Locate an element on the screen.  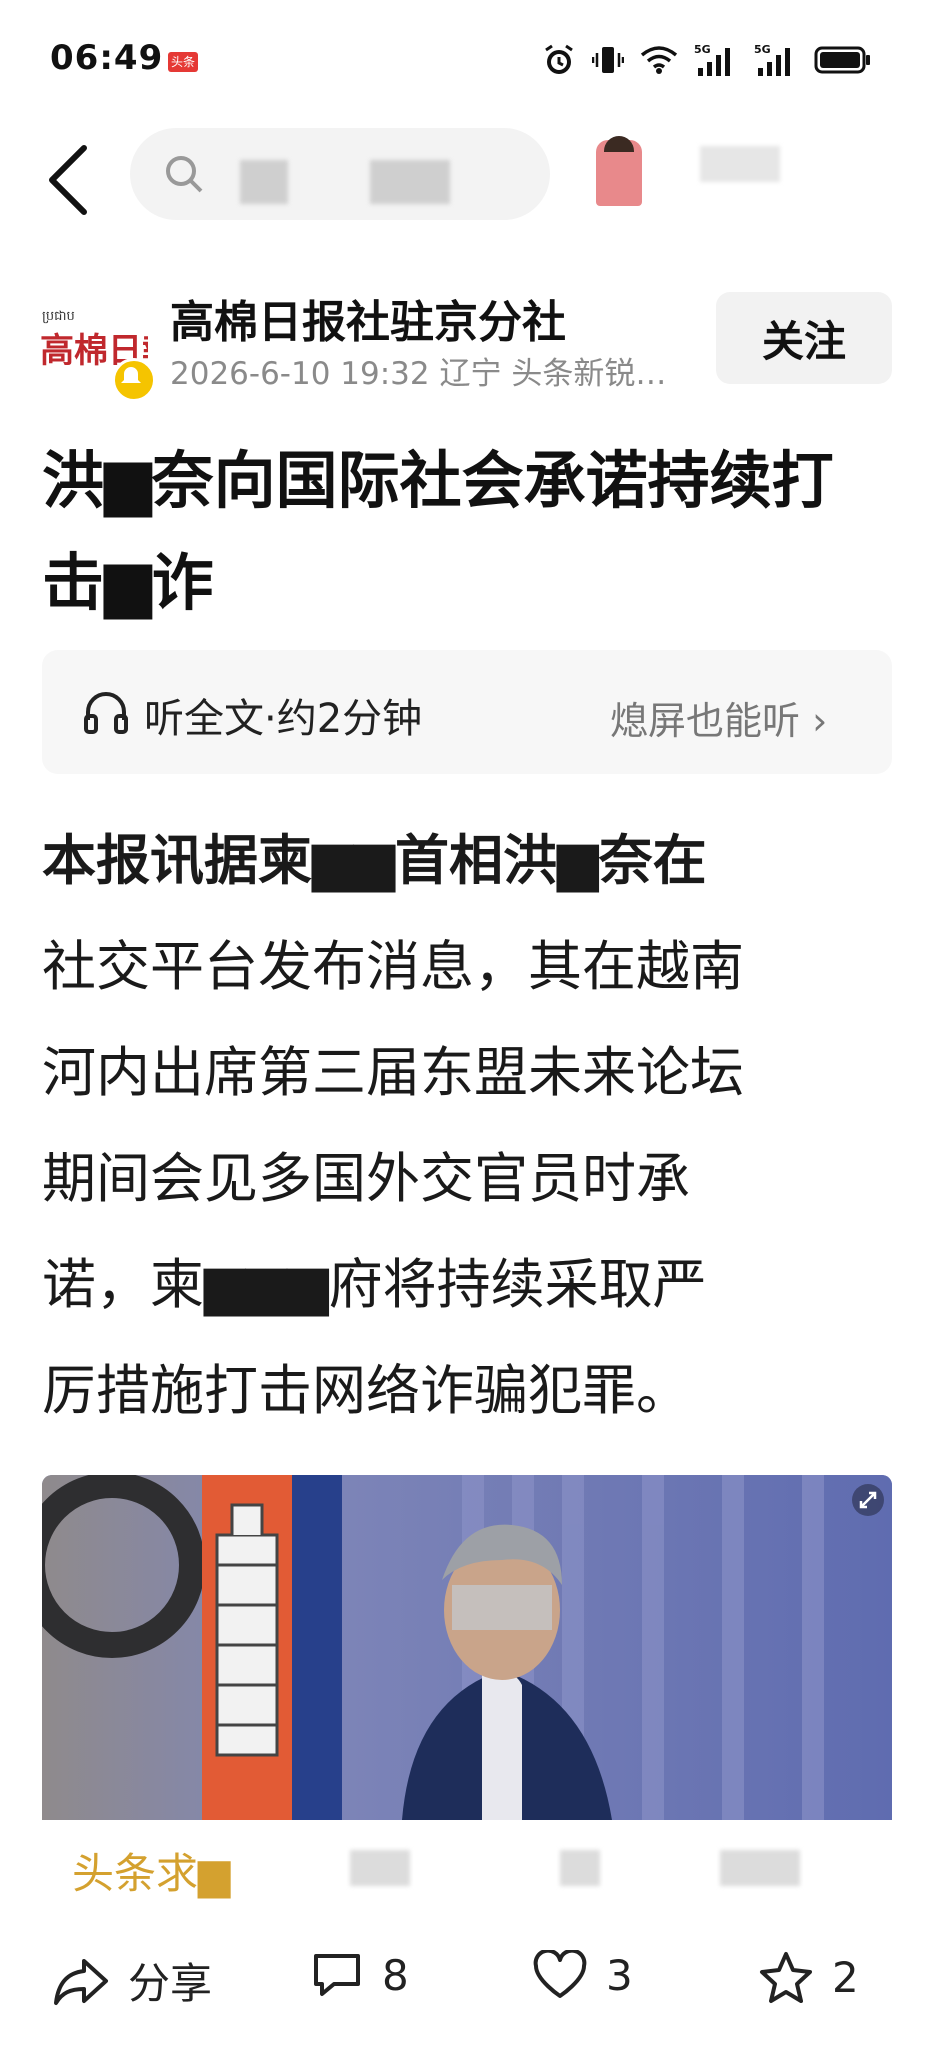
svg-text: ប្រជាប is located at coordinates (58, 316).